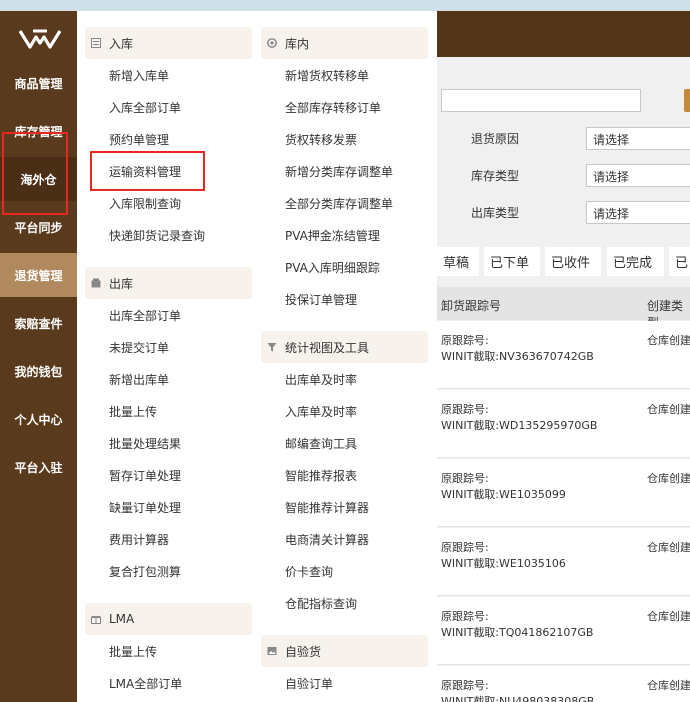 This screenshot has height=702, width=690. Describe the element at coordinates (321, 475) in the screenshot. I see `menu-item-smart-recommend-report: 智能推荐报表` at that location.